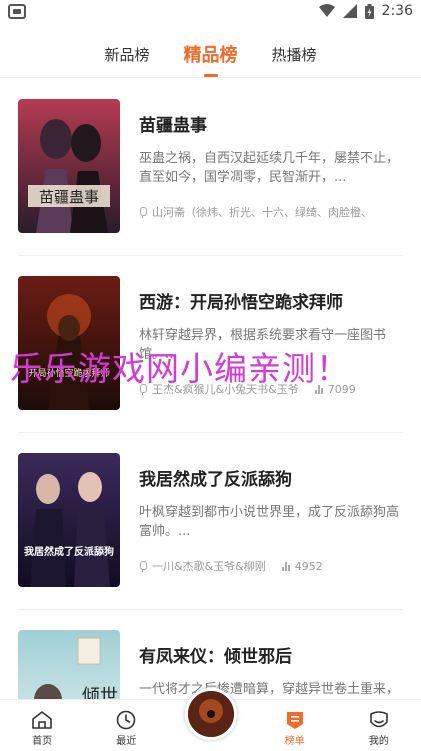 The height and width of the screenshot is (751, 421). I want to click on book-title: 西游：开局孙悟空跪求拜师, so click(241, 300).